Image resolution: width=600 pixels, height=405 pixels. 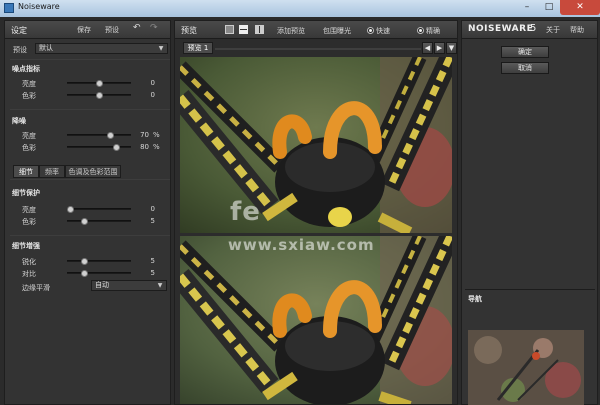 I want to click on brand-header: NOISEWARE 5 关于 帮助, so click(x=529, y=30).